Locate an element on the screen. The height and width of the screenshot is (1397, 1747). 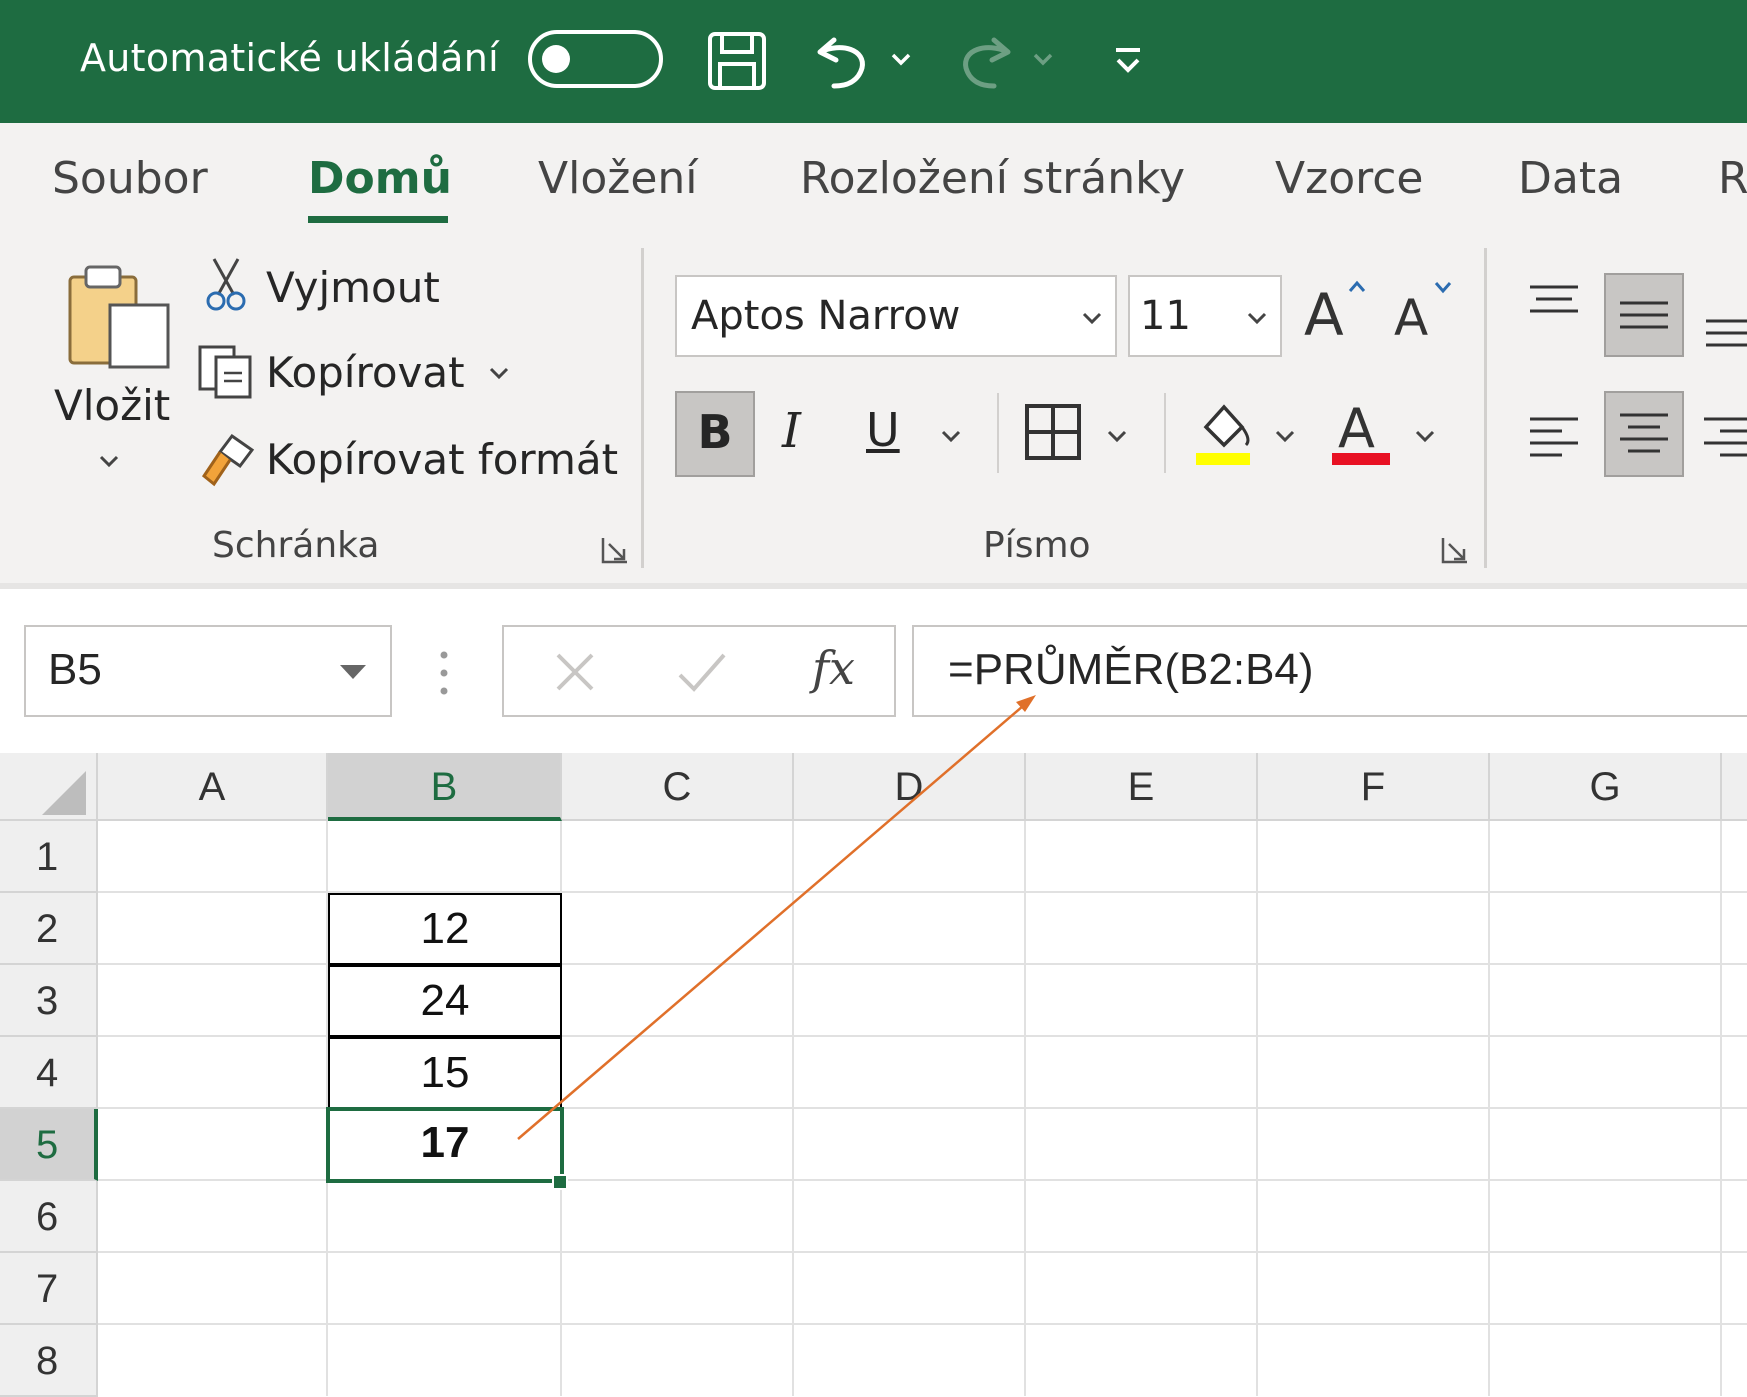
align-left-icon is located at coordinates (1554, 439).